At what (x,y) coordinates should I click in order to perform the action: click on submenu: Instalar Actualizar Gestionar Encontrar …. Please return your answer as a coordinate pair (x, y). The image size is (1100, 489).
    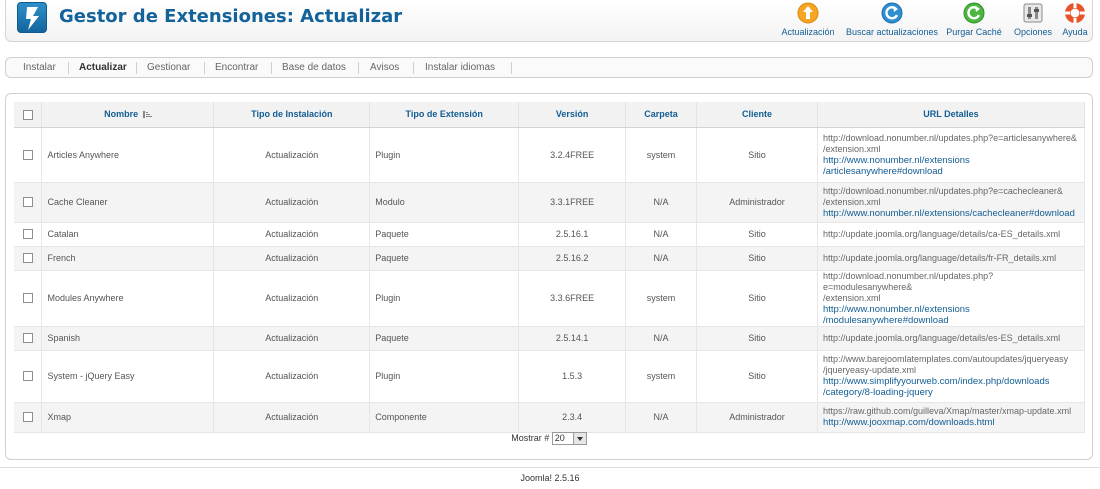
    Looking at the image, I should click on (549, 67).